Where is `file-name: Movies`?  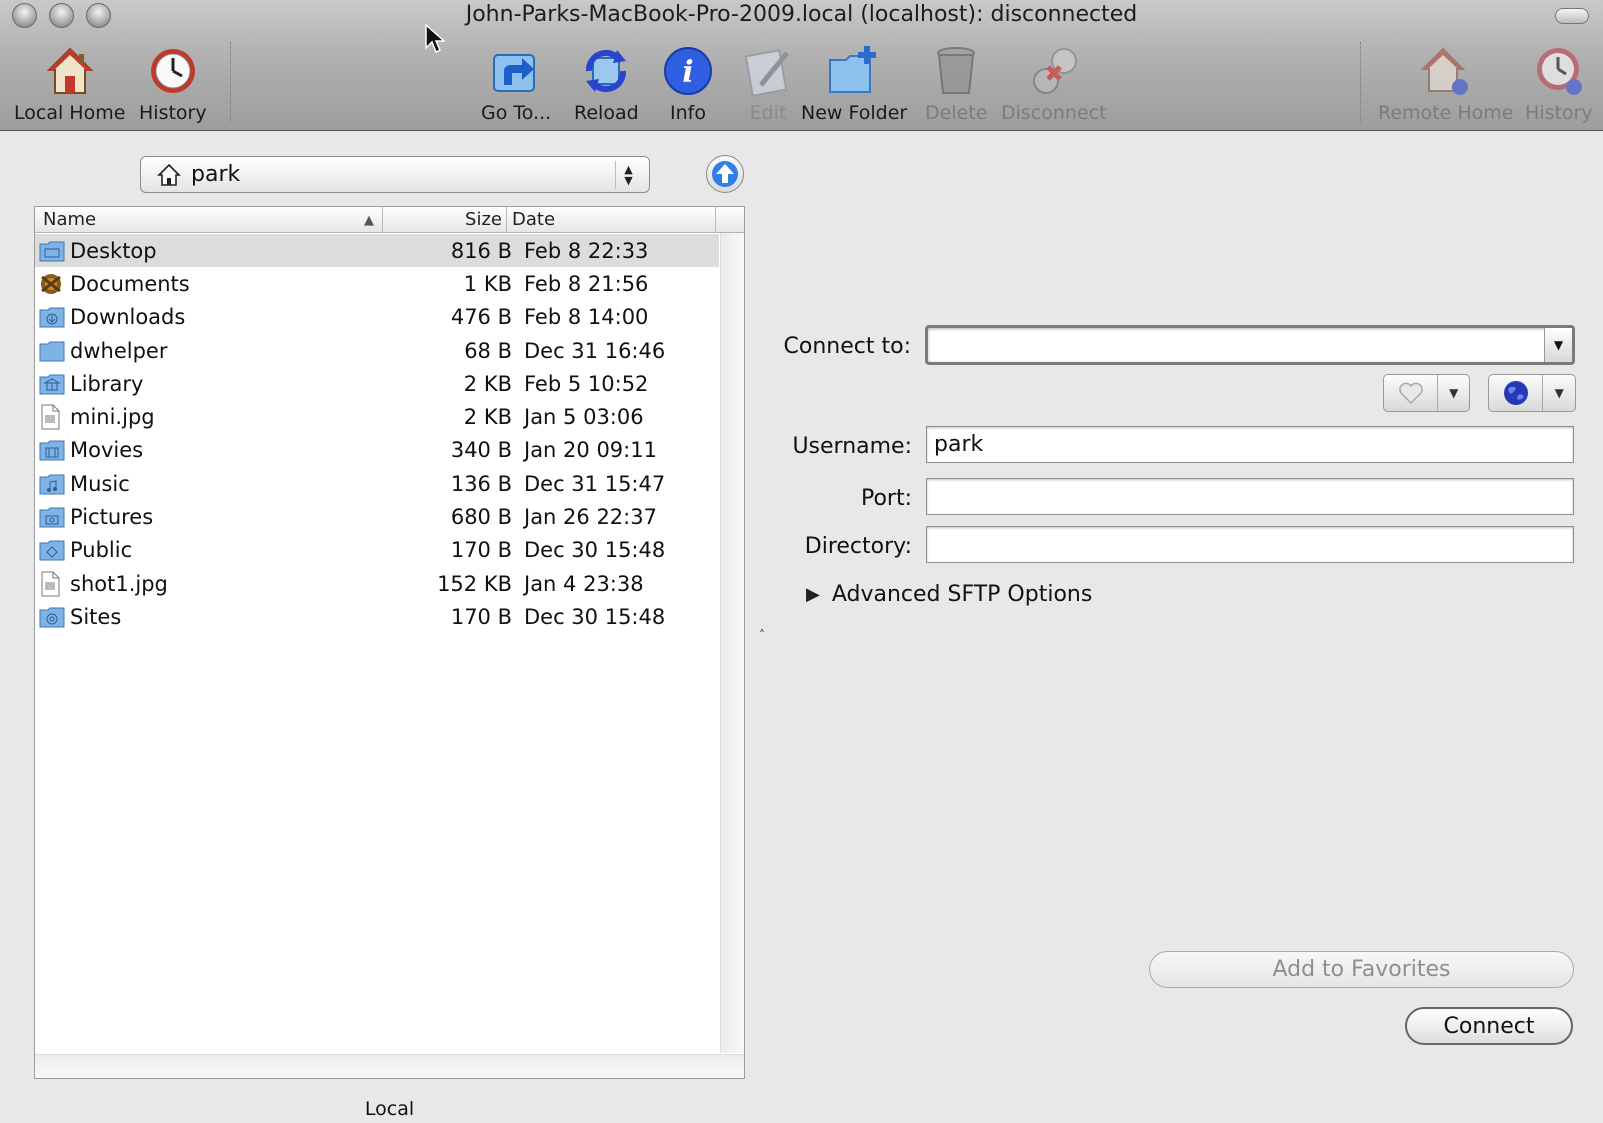
file-name: Movies is located at coordinates (107, 450).